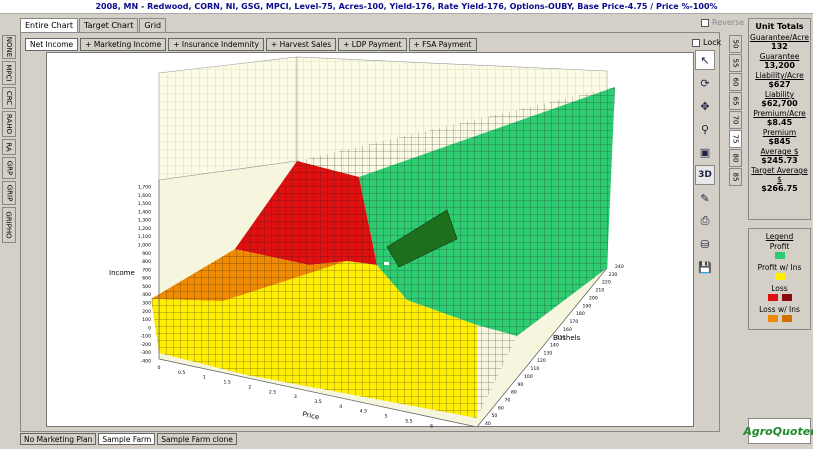  I want to click on tab-sample-farm-clone: Sample Farm clone, so click(197, 439).